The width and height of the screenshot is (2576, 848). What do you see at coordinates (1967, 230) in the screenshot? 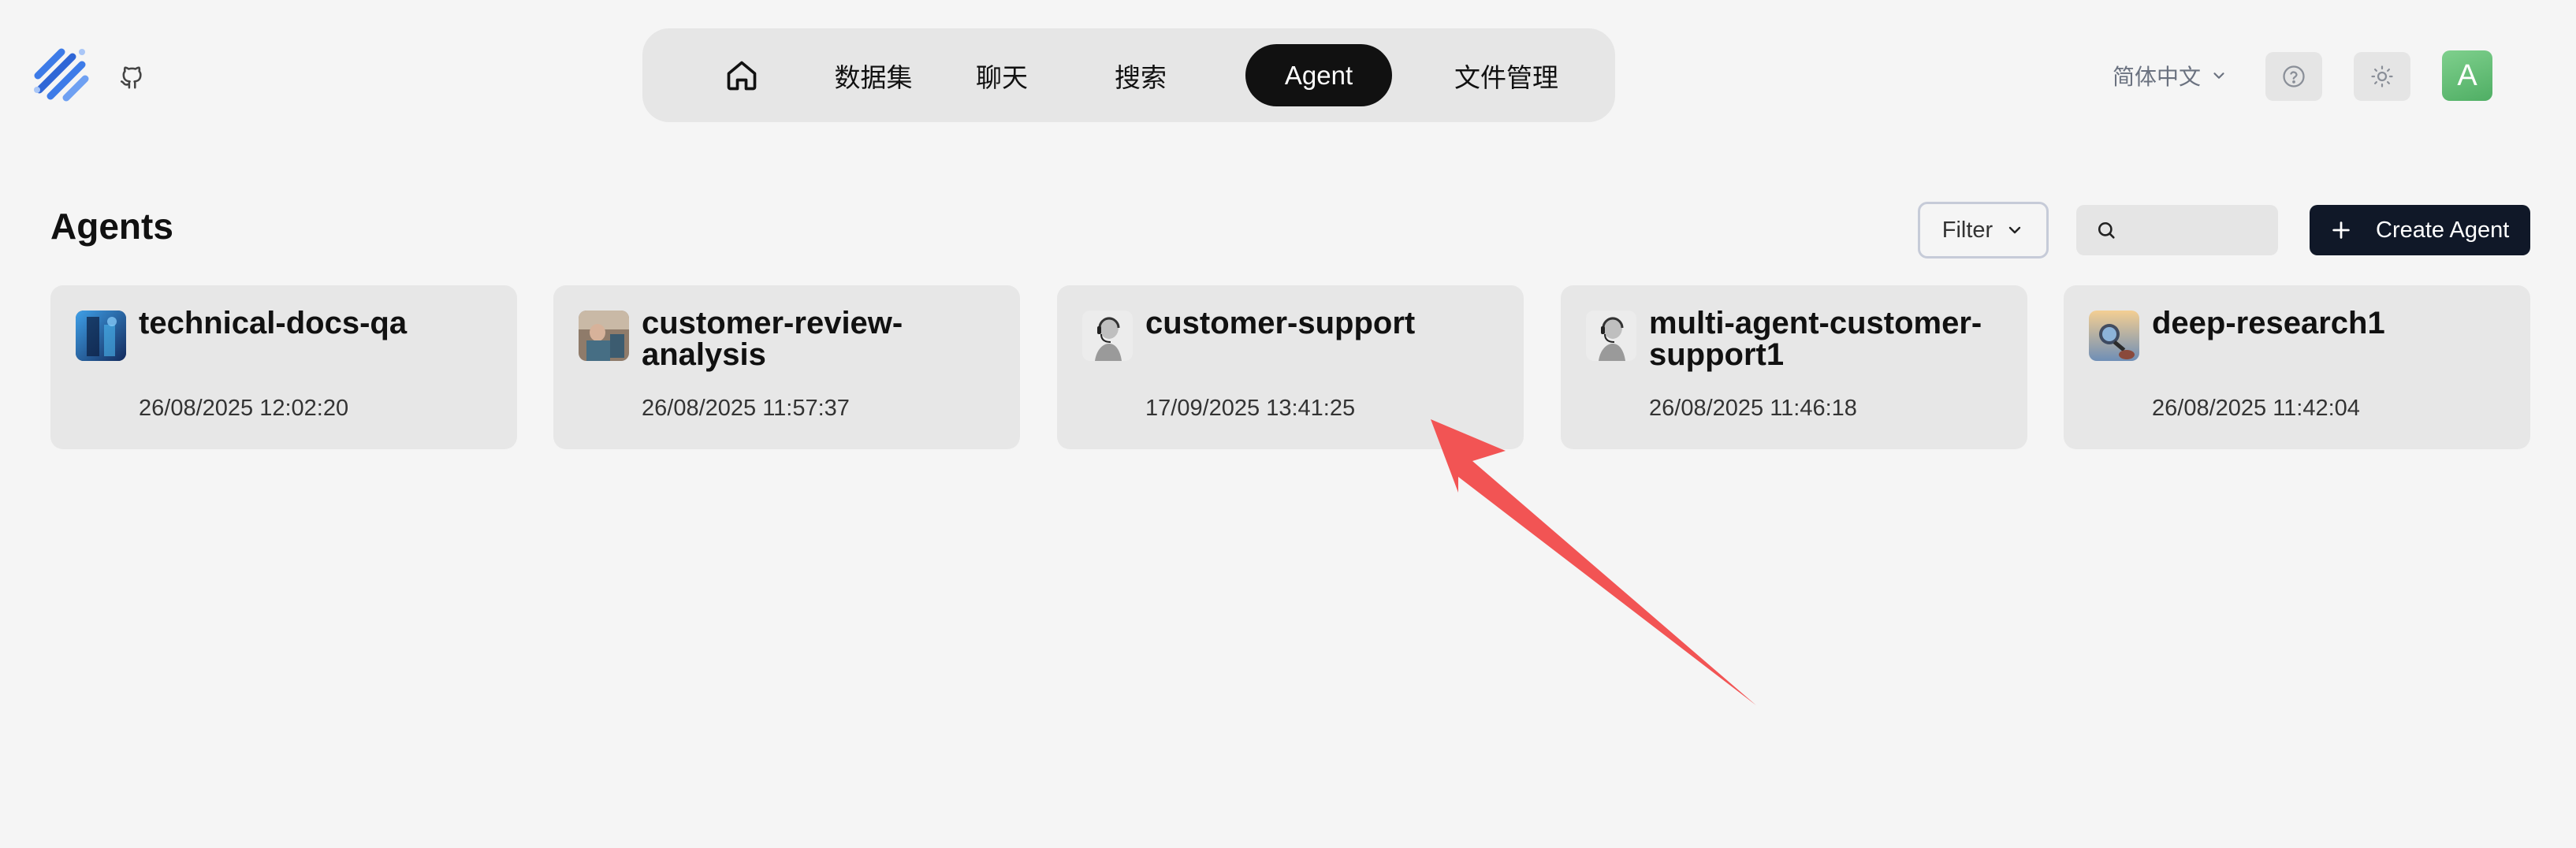
I see `filter-label: Filter` at bounding box center [1967, 230].